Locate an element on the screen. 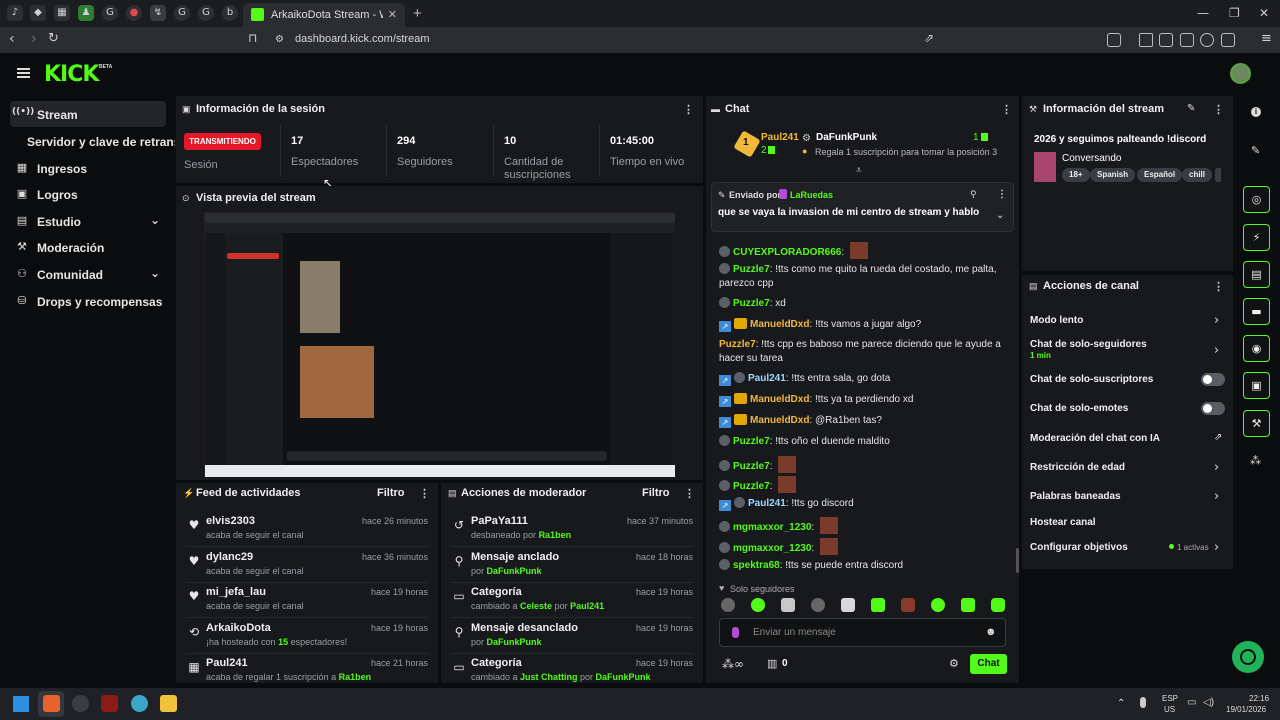 The image size is (1280, 720). sidebar-item-studio: ▤ Estudio ⌄ is located at coordinates (88, 221).